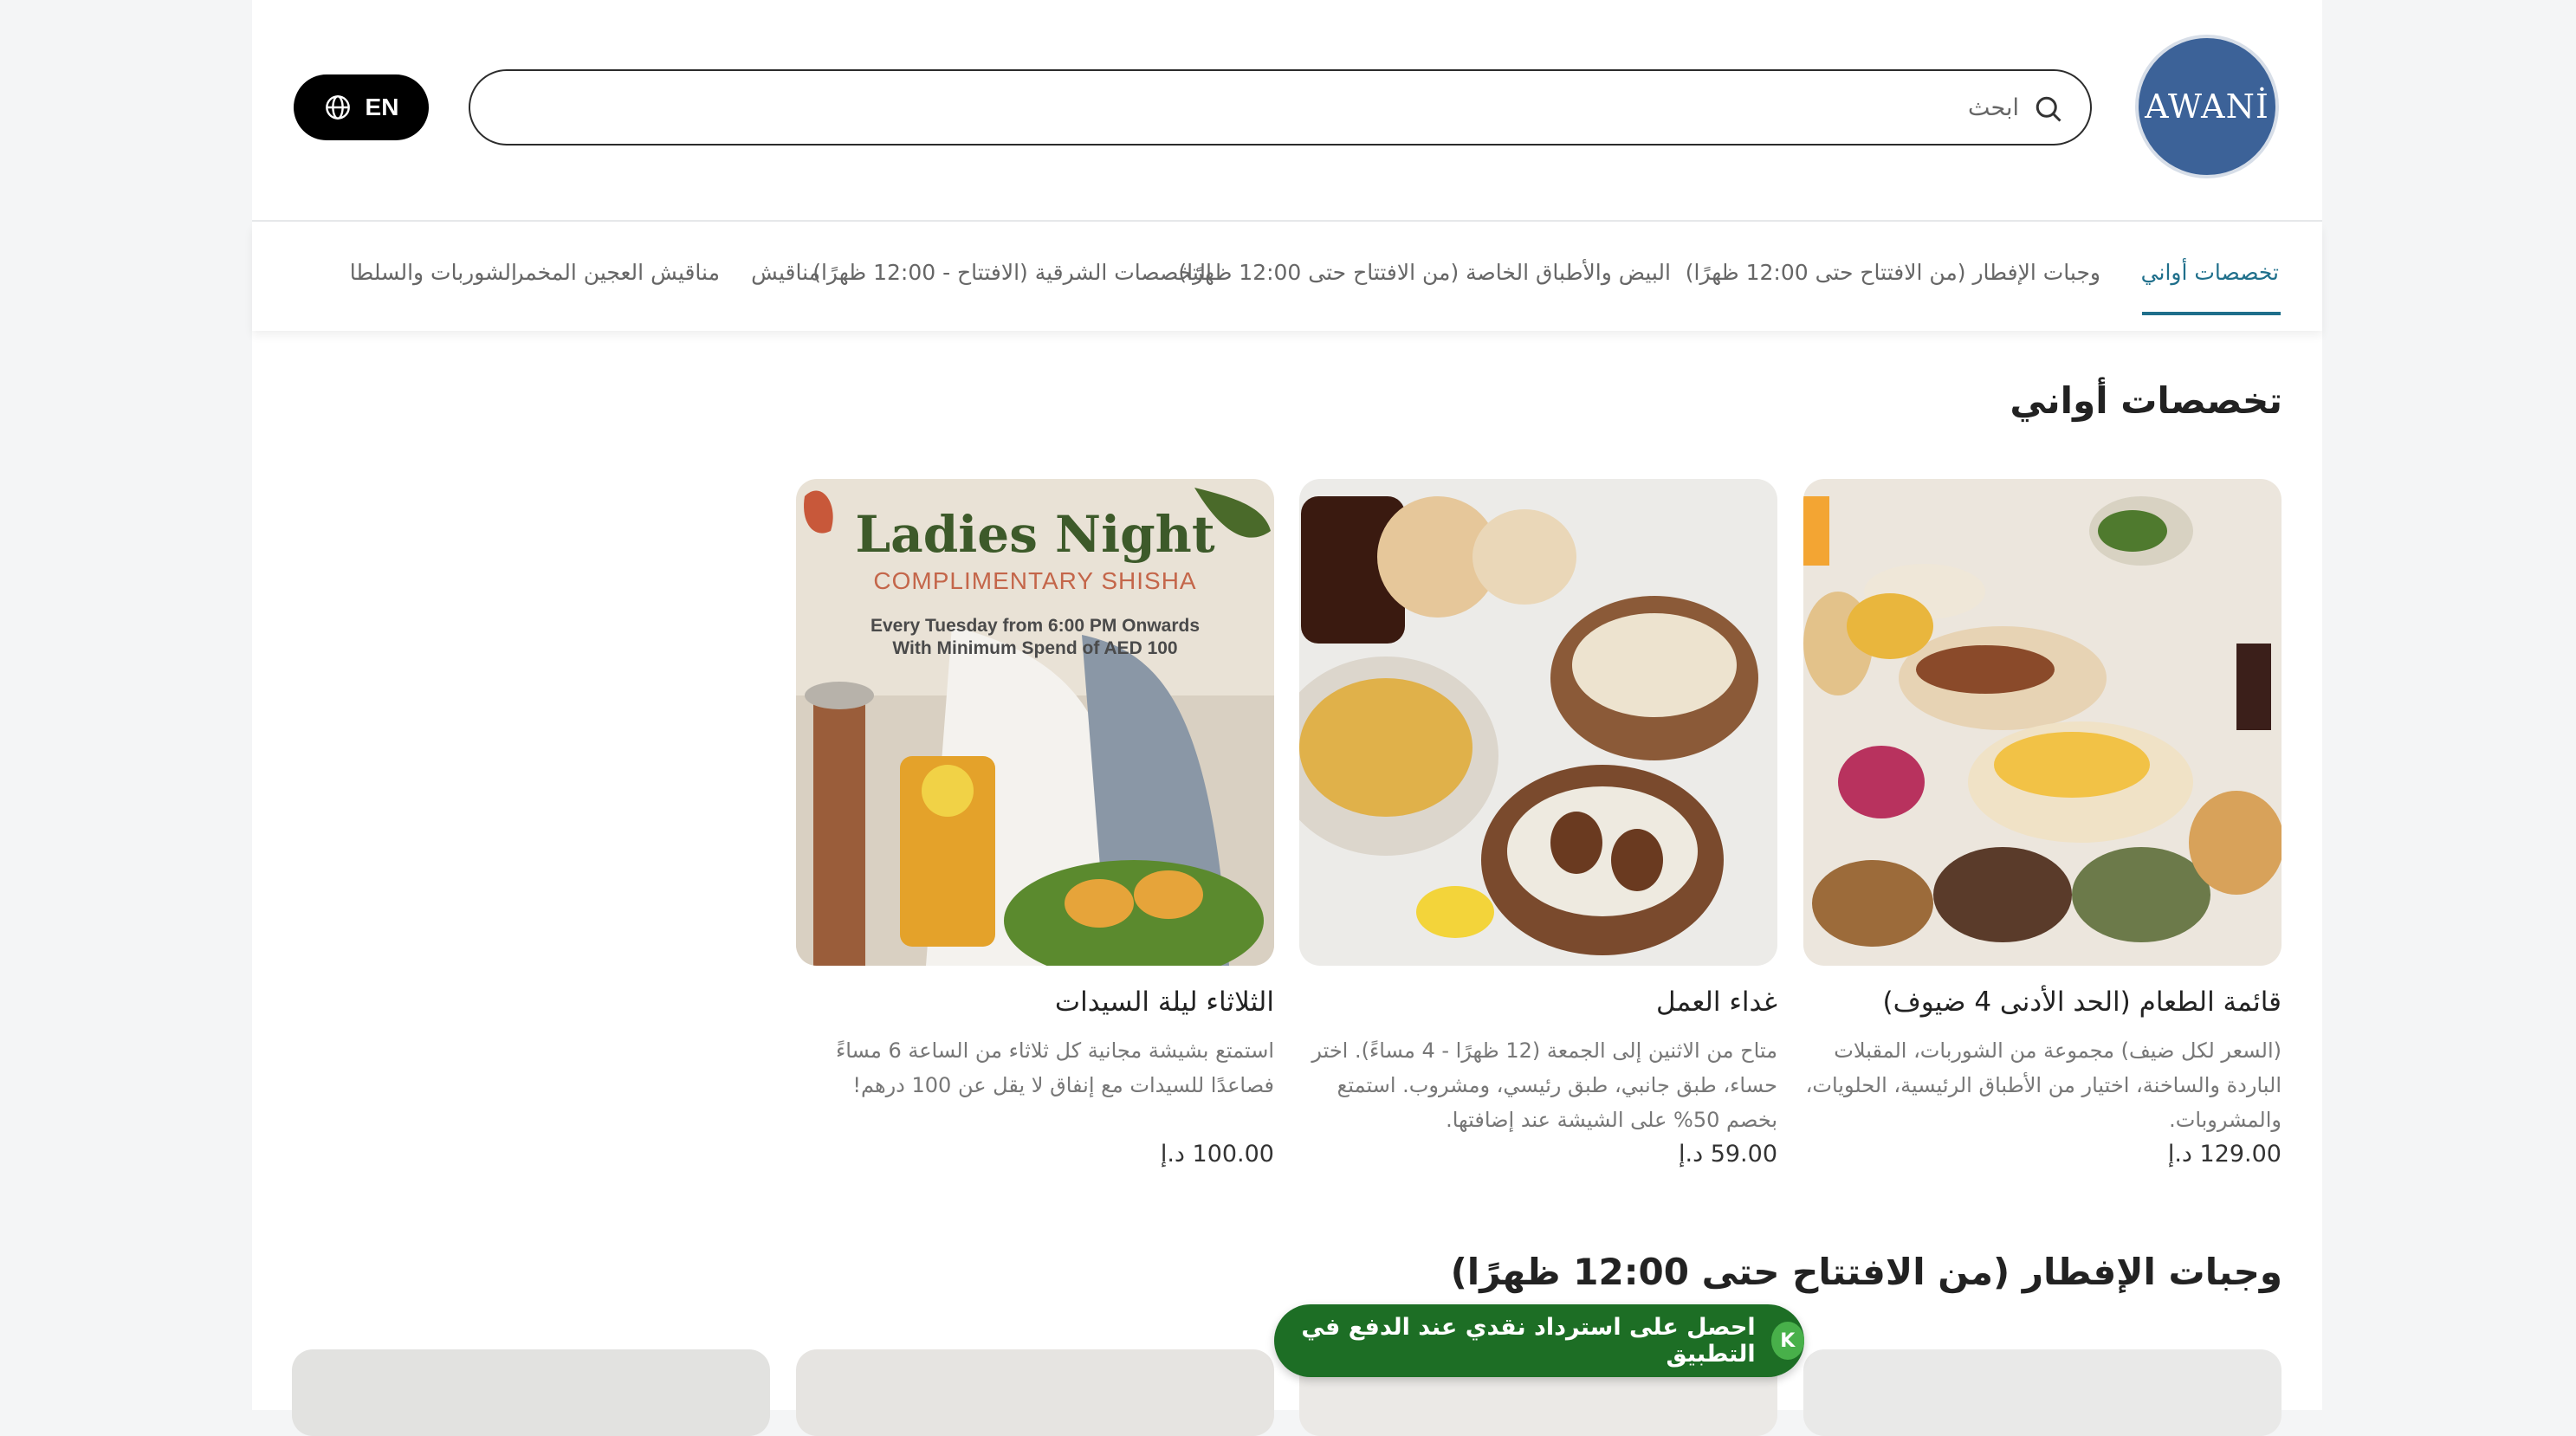 This screenshot has width=2576, height=1436. Describe the element at coordinates (1217, 1155) in the screenshot. I see `menu-item-price: 100.00 د.إ` at that location.